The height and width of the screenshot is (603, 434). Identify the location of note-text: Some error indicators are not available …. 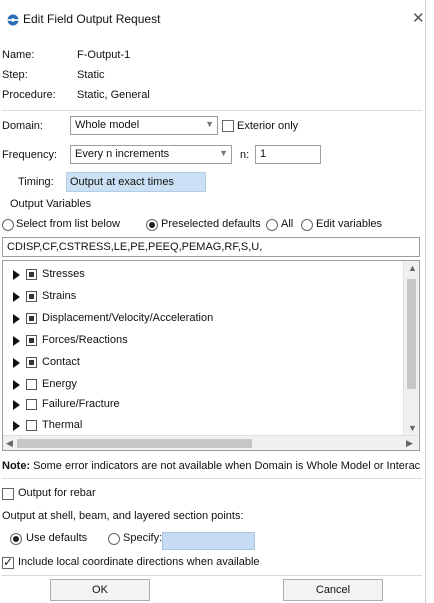
(227, 466).